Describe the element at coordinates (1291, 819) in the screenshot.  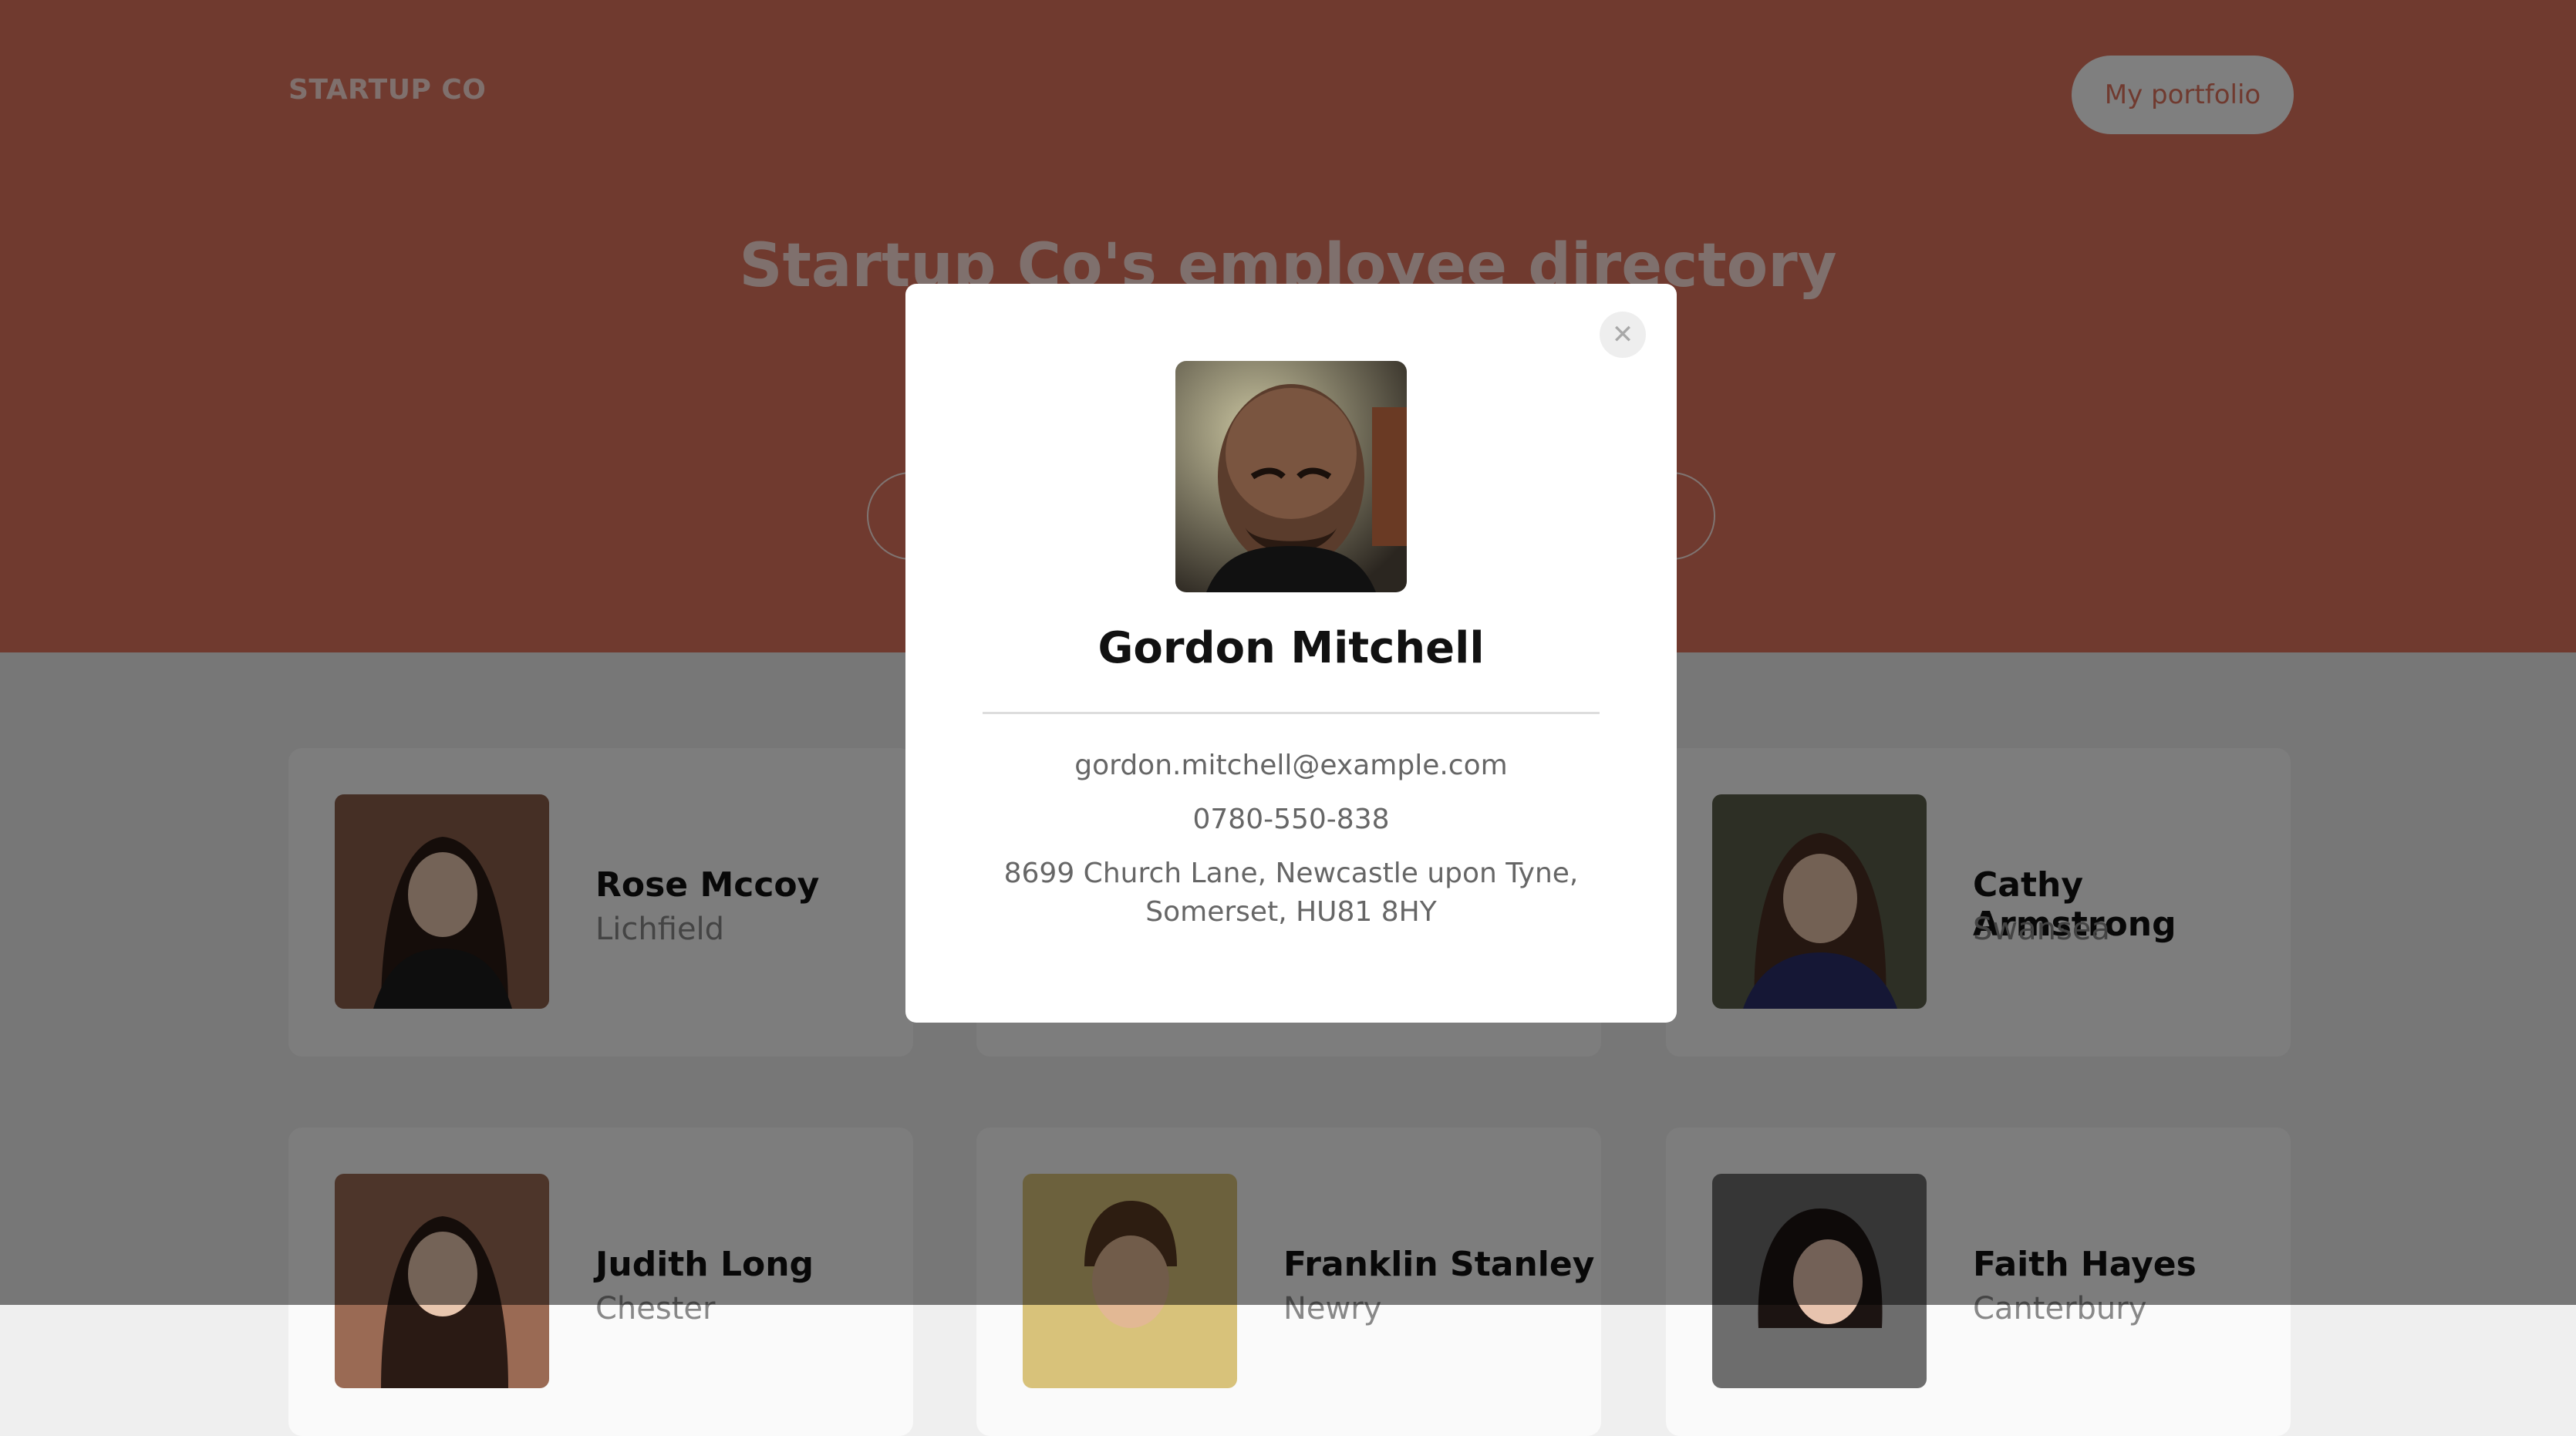
I see `modal-employee-phone: 0780-550-838` at that location.